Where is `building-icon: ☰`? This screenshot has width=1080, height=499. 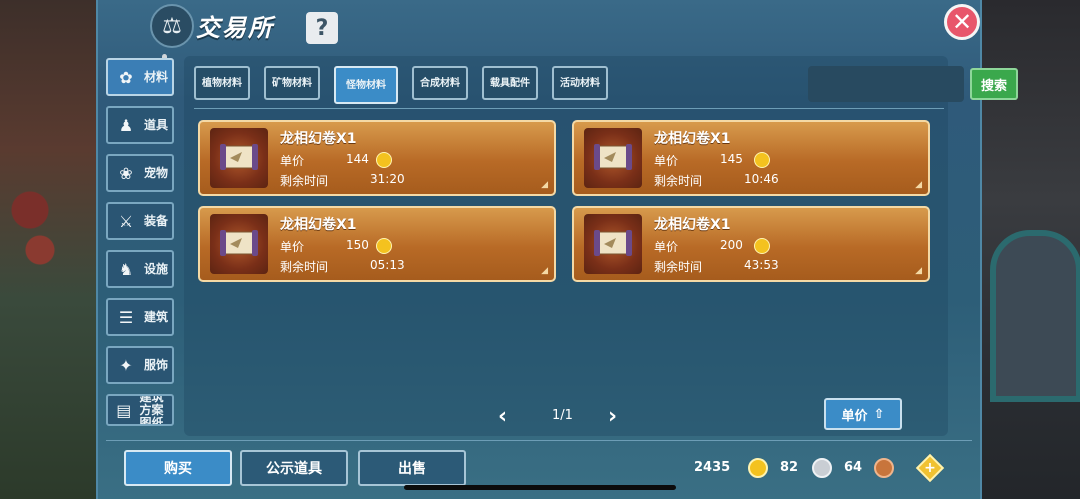 building-icon: ☰ is located at coordinates (126, 317).